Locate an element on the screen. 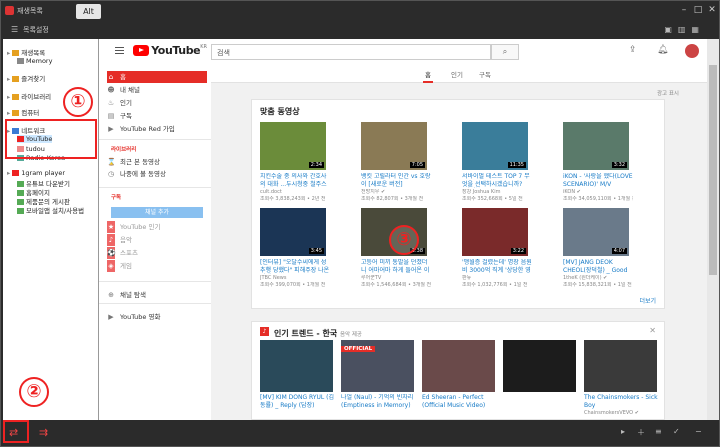  nav-item-3: ▤ 구독 is located at coordinates (119, 116).